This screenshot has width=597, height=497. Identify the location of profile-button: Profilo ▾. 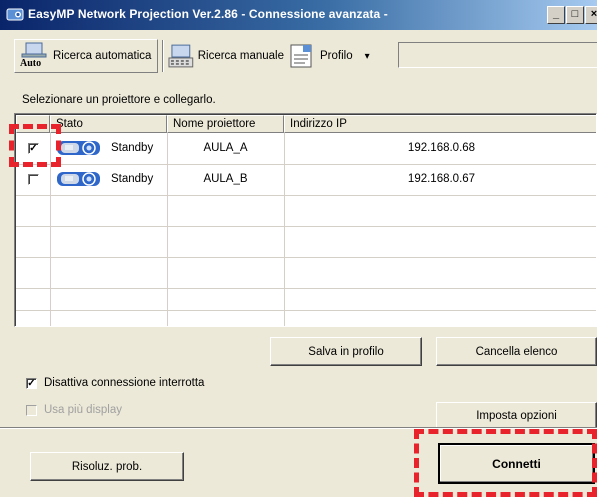
(339, 56).